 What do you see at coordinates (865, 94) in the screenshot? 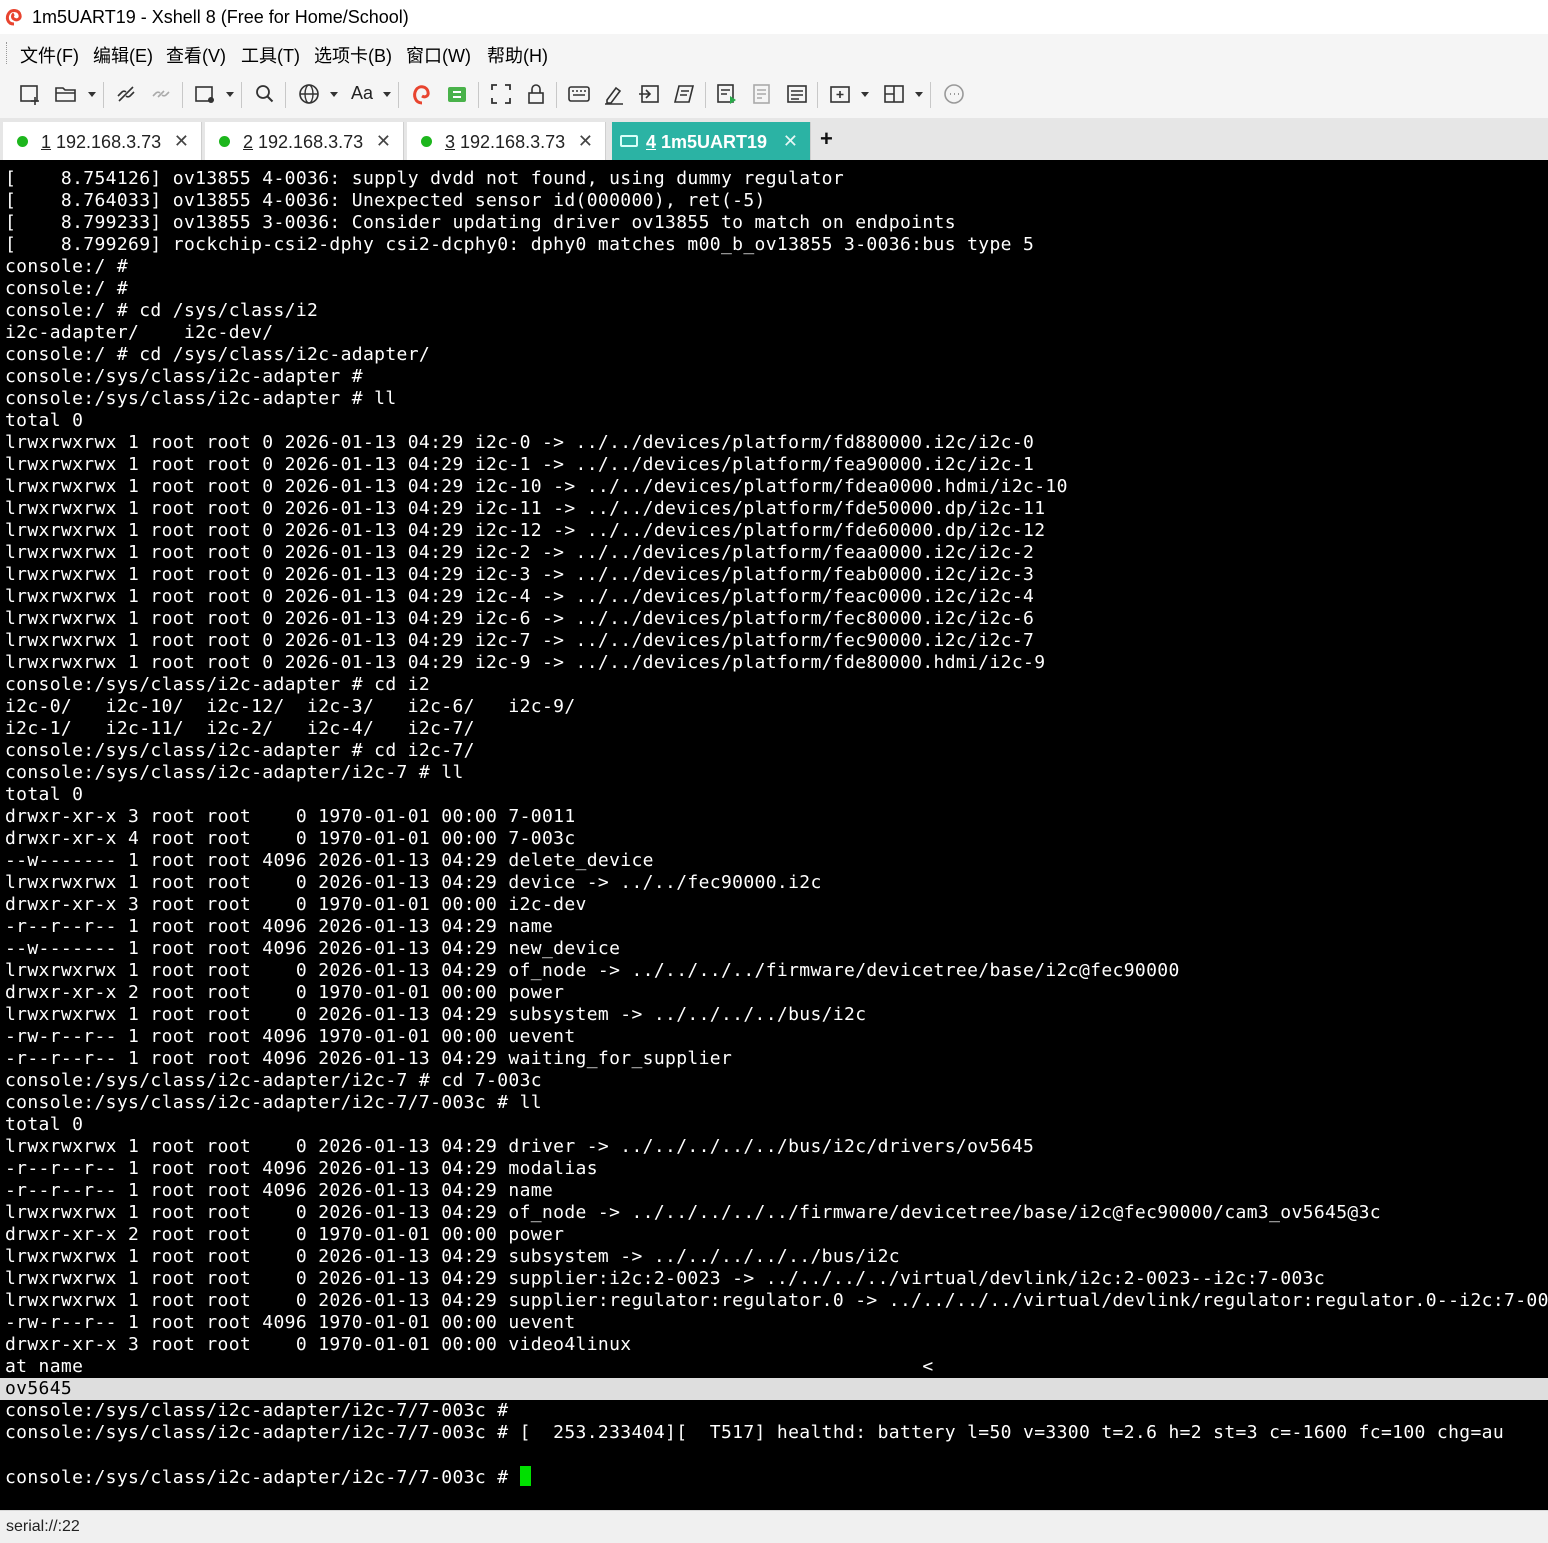
I see `add-tab-dropdown-icon` at bounding box center [865, 94].